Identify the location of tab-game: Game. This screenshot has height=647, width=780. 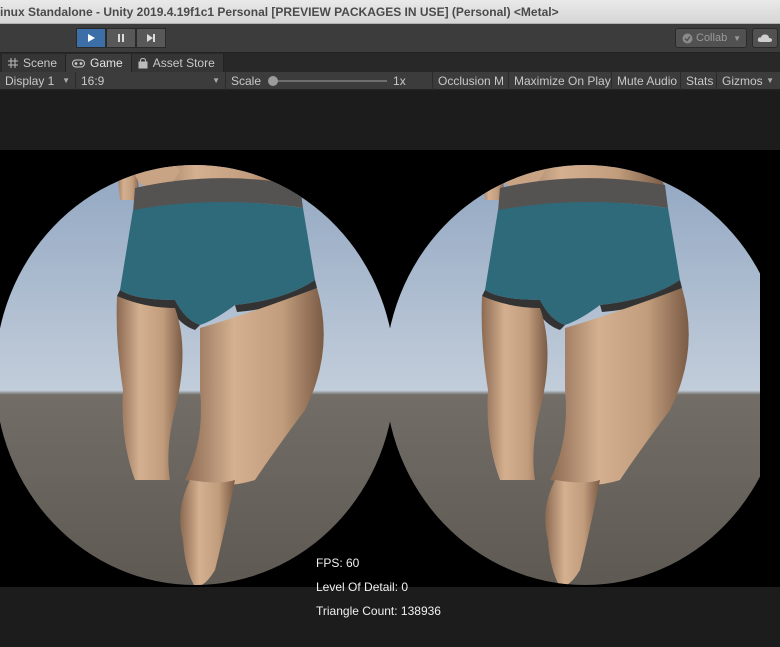
(99, 63).